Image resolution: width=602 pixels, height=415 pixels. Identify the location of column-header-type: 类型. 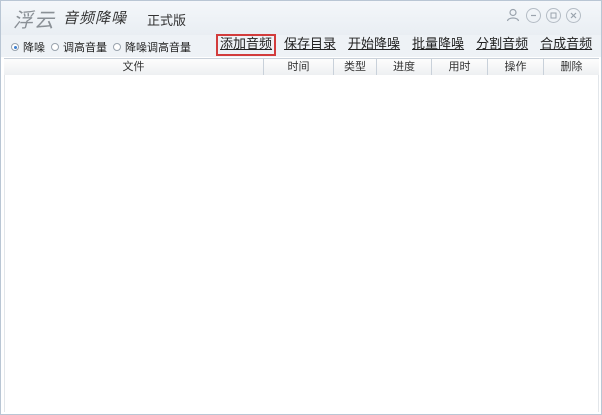
(355, 67).